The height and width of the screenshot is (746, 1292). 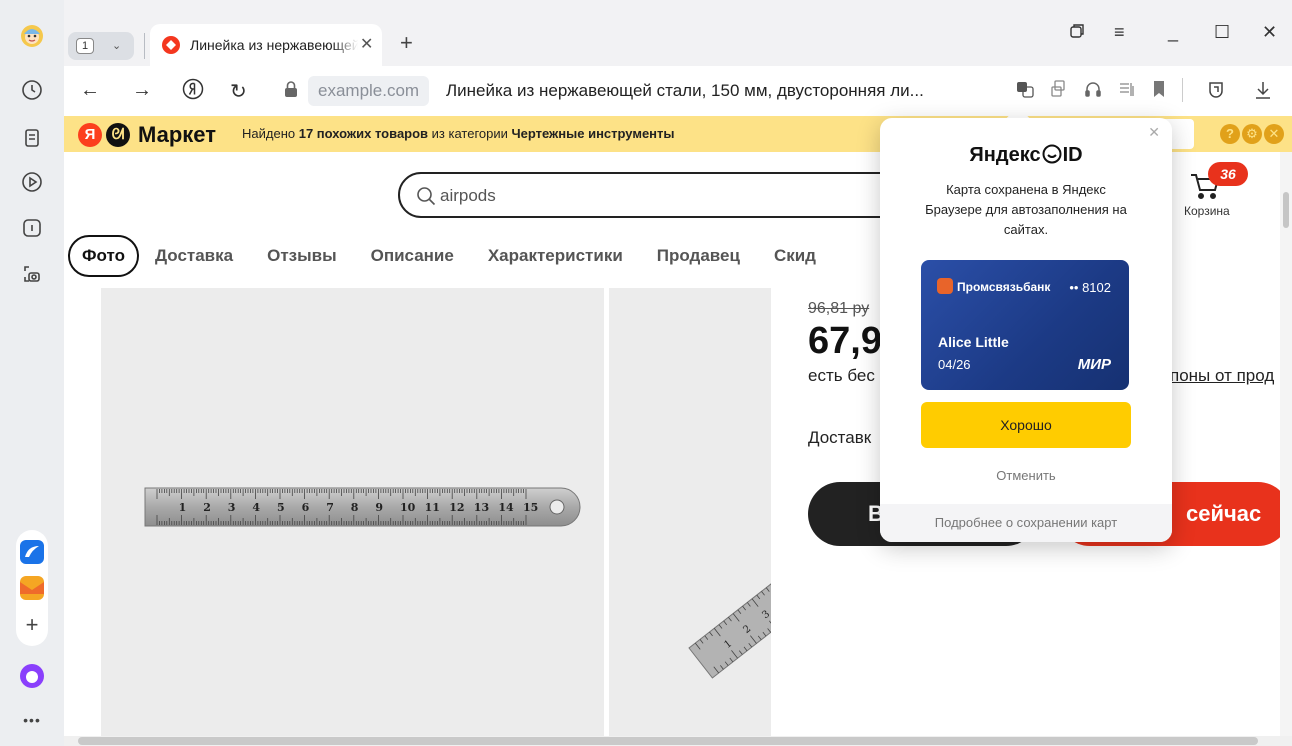 What do you see at coordinates (698, 256) in the screenshot?
I see `tab-seller: Продавец` at bounding box center [698, 256].